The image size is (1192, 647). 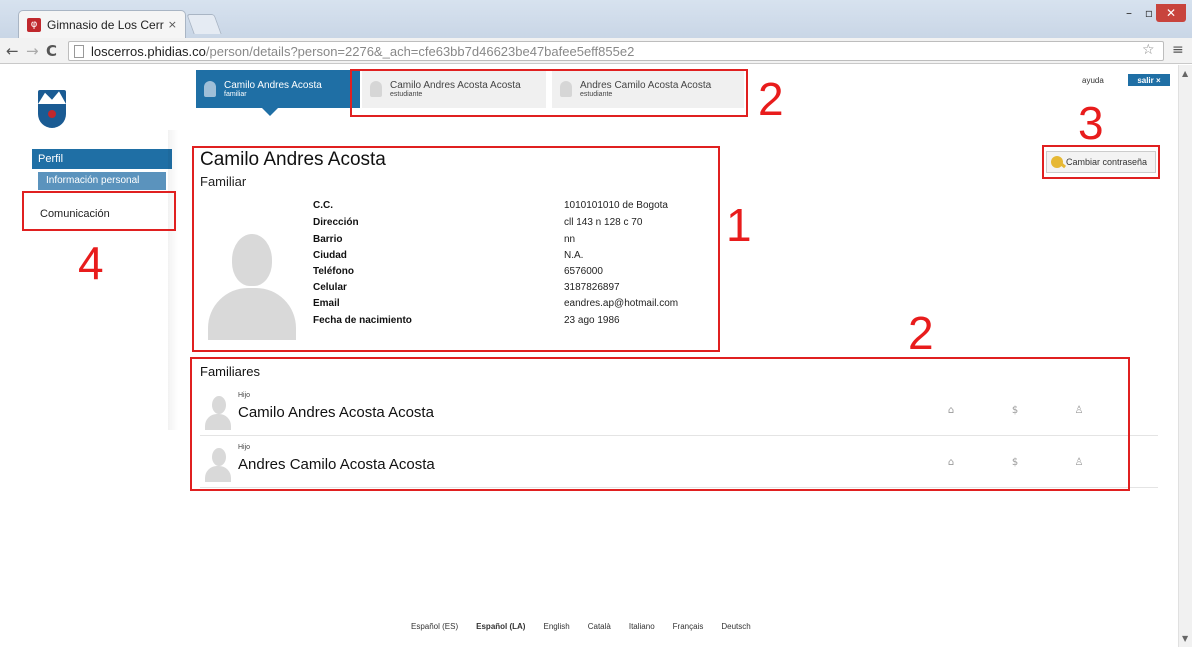 I want to click on browser-tab-title: Gimnasio de Los Cerros -, so click(x=105, y=24).